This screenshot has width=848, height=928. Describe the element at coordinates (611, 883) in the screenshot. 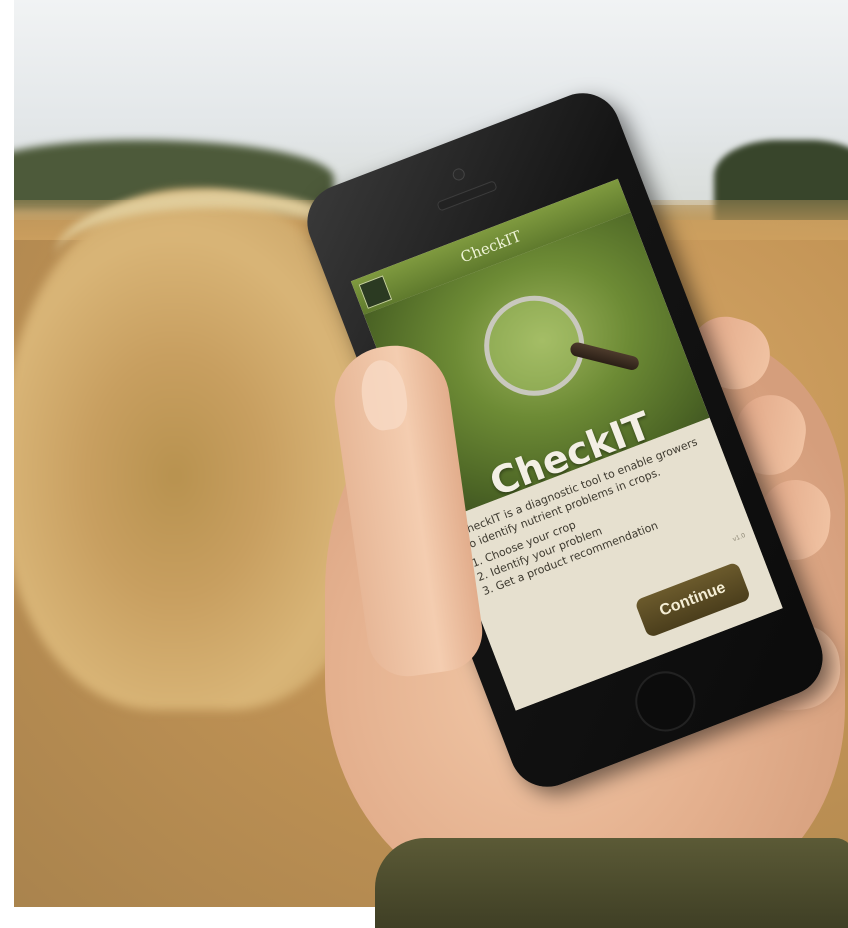

I see `jacket-sleeve` at that location.